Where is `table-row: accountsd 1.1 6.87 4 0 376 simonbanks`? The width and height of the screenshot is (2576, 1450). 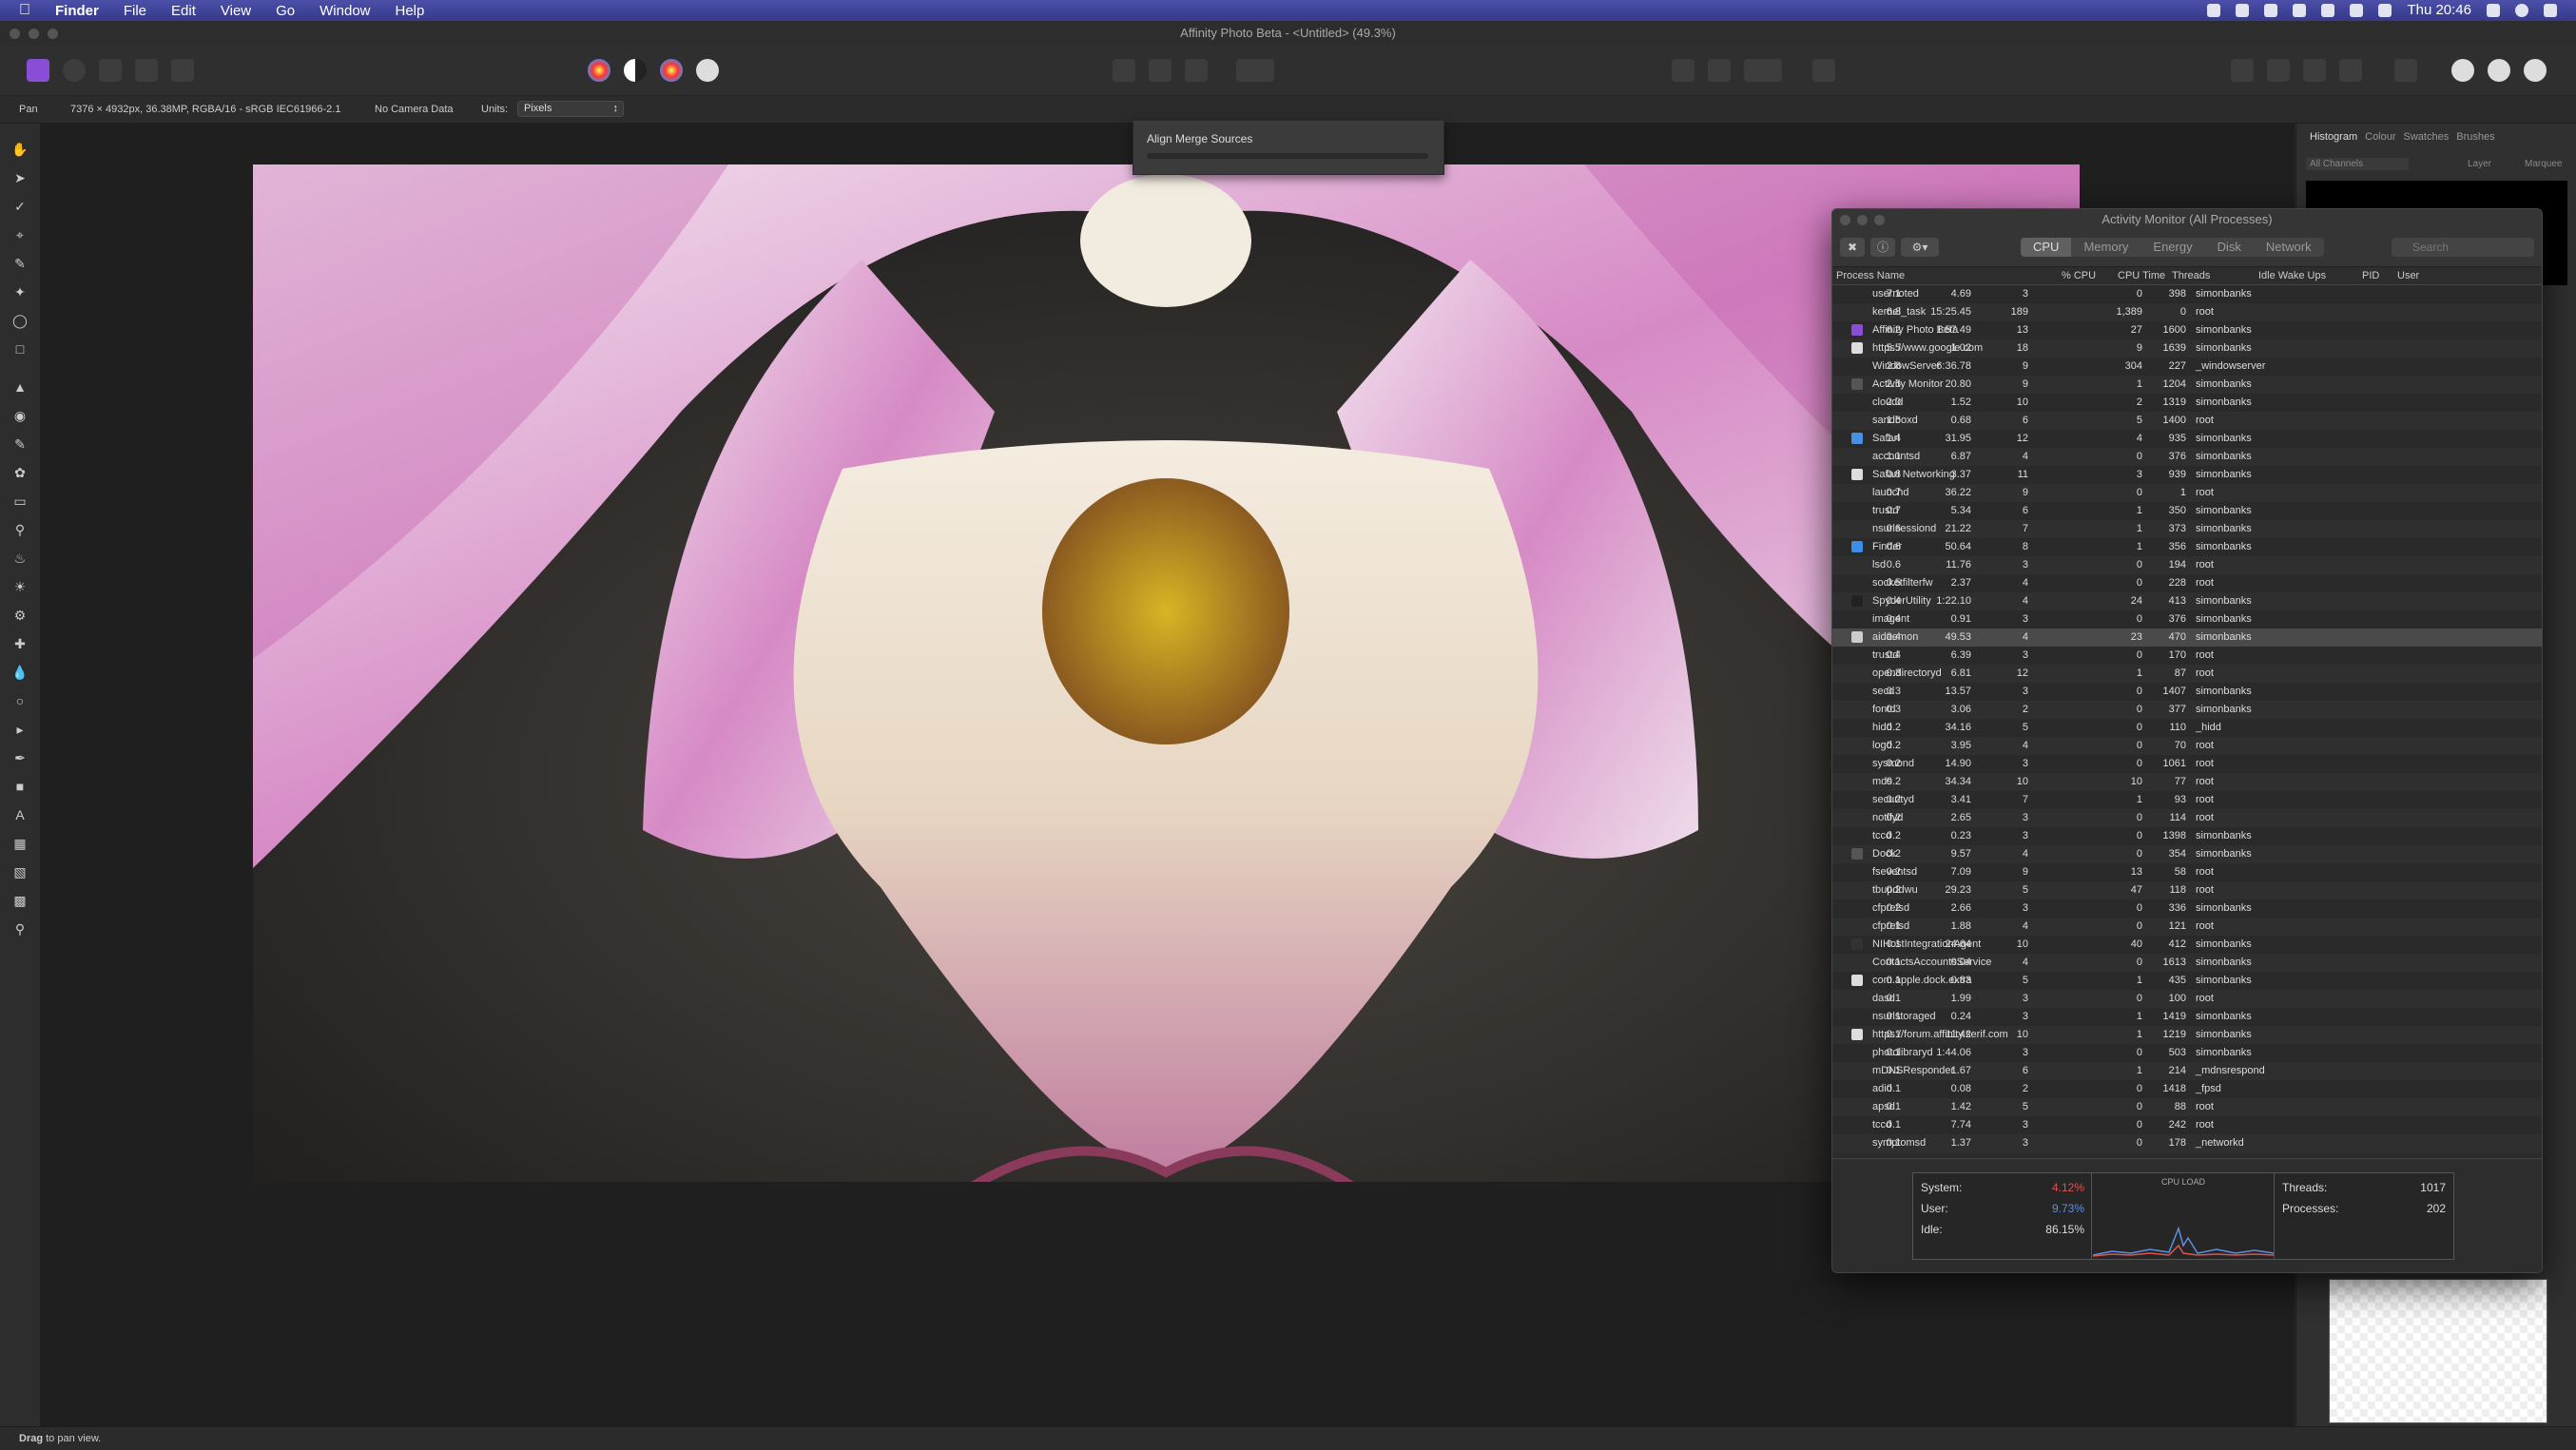 table-row: accountsd 1.1 6.87 4 0 376 simonbanks is located at coordinates (2187, 457).